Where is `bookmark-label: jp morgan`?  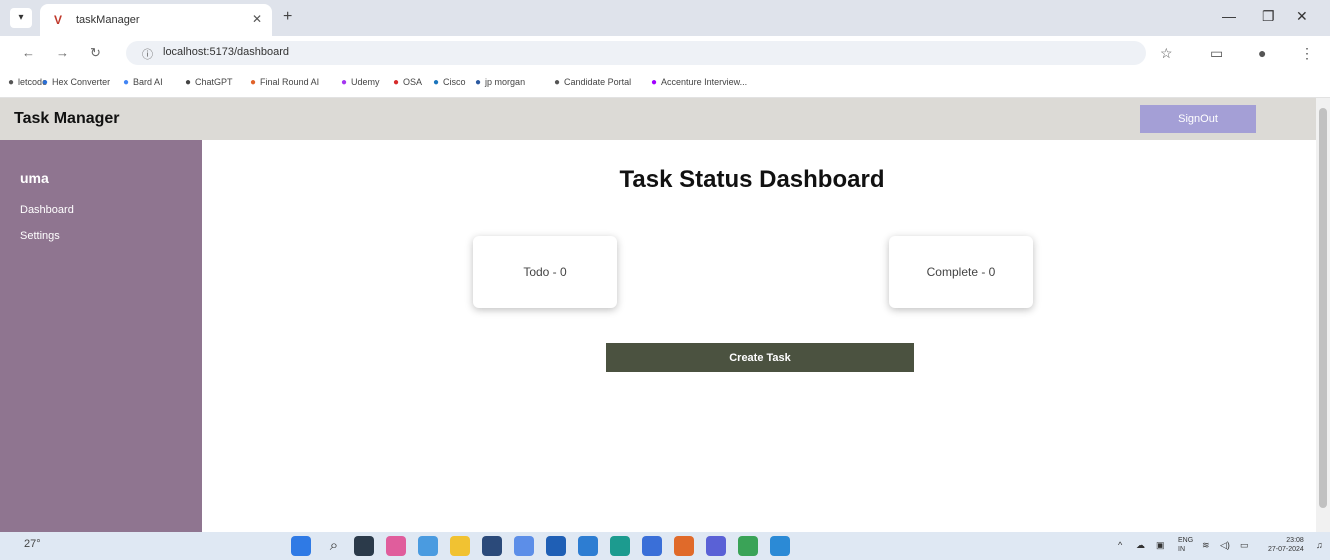
bookmark-label: jp morgan is located at coordinates (505, 82).